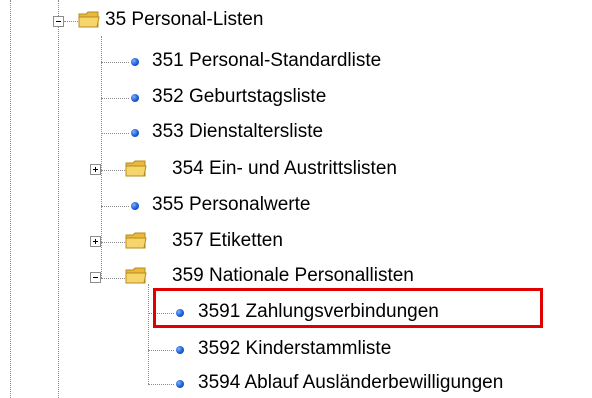 The width and height of the screenshot is (592, 398). What do you see at coordinates (266, 61) in the screenshot?
I see `tree-node-label: 351 Personal-Standardliste` at bounding box center [266, 61].